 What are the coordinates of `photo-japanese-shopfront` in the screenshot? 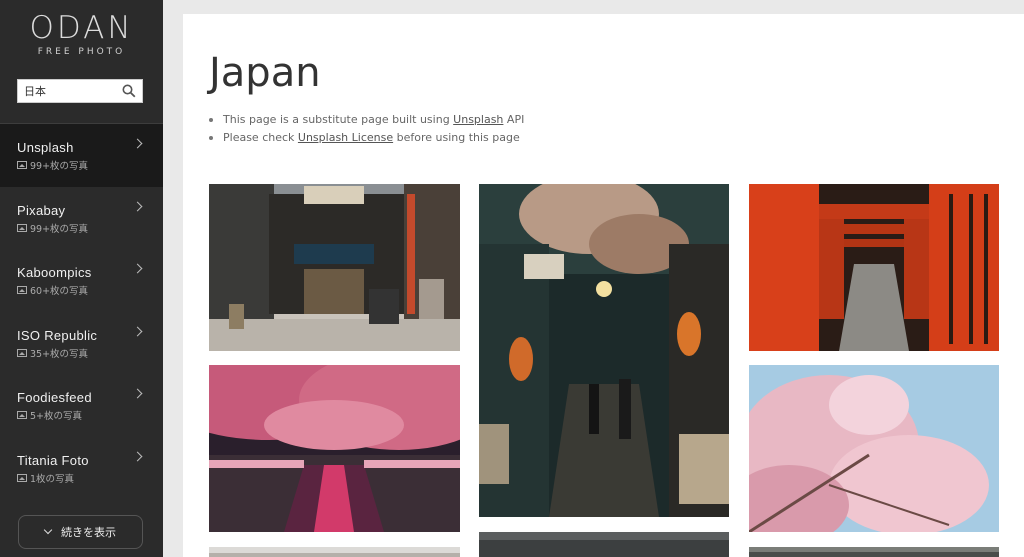 It's located at (334, 267).